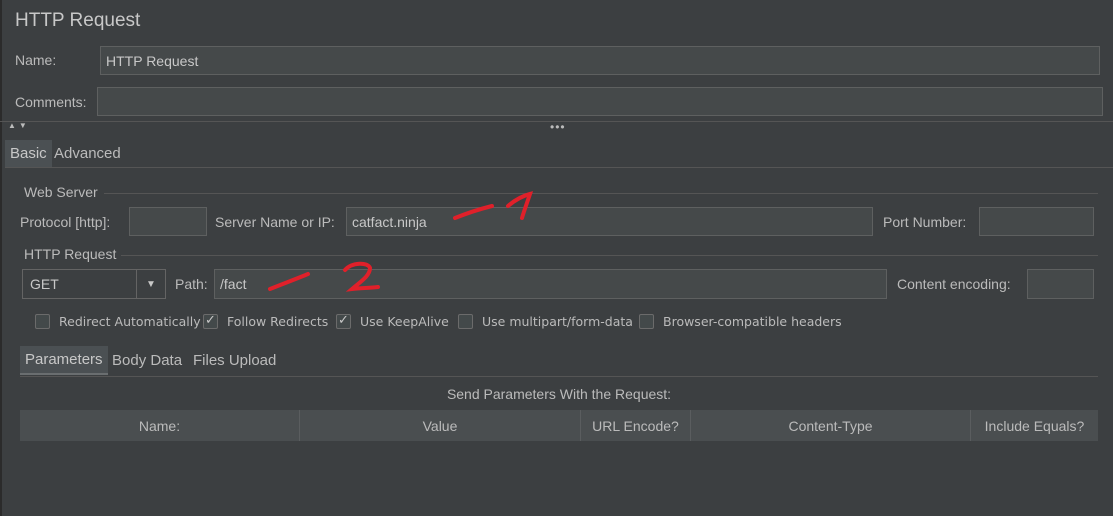 This screenshot has width=1113, height=516. I want to click on annotation-digit-2-stroke, so click(361, 276).